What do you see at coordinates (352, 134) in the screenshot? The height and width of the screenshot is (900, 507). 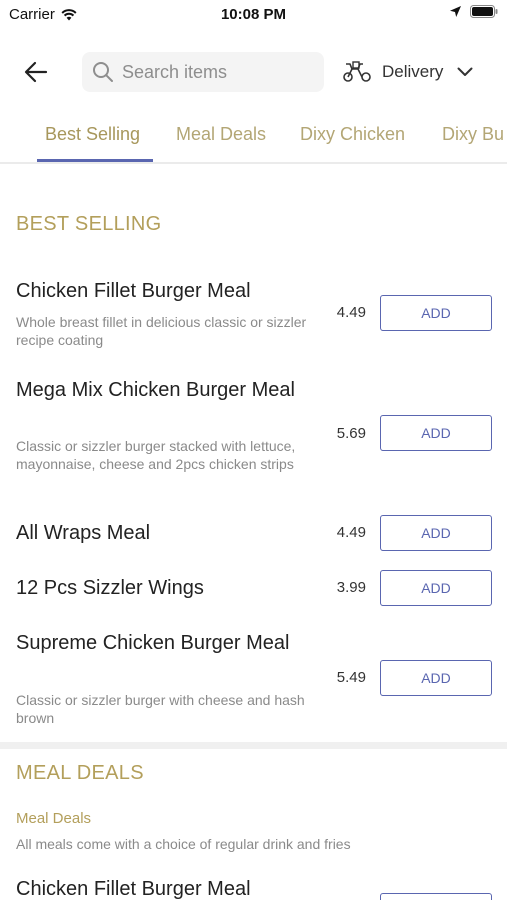 I see `tab-dixy-chicken: Dixy Chicken` at bounding box center [352, 134].